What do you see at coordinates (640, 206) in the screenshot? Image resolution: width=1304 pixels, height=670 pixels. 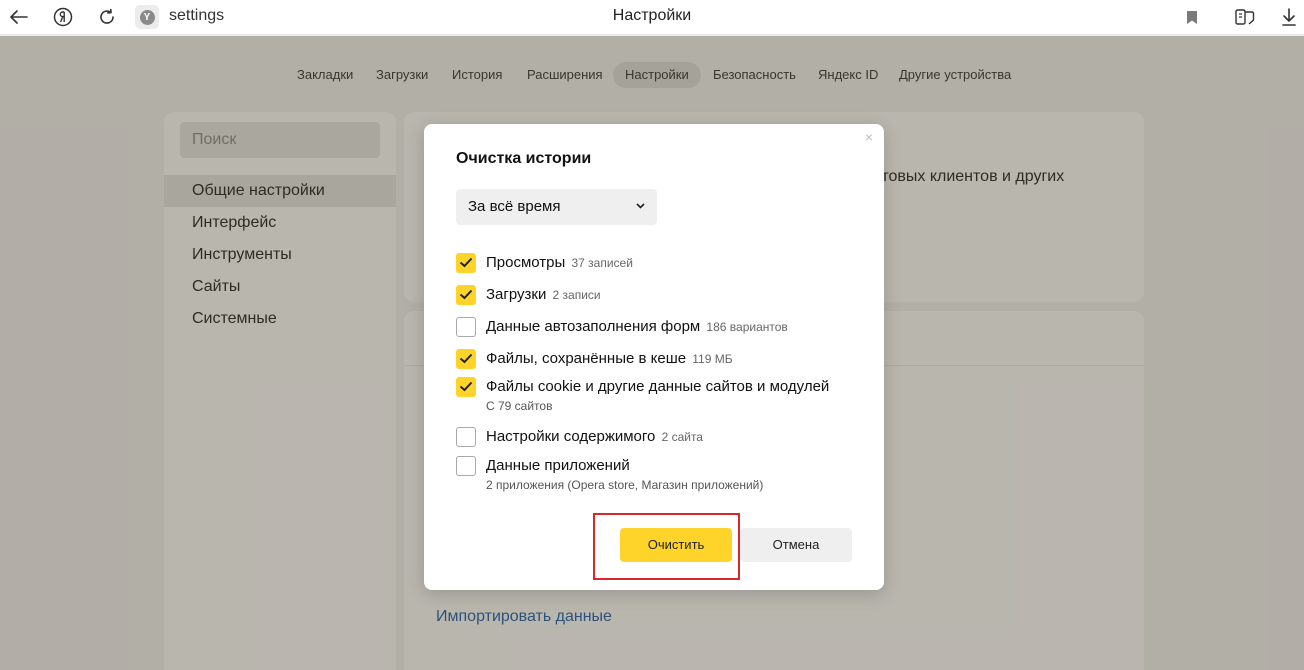 I see `chevron-down-icon` at bounding box center [640, 206].